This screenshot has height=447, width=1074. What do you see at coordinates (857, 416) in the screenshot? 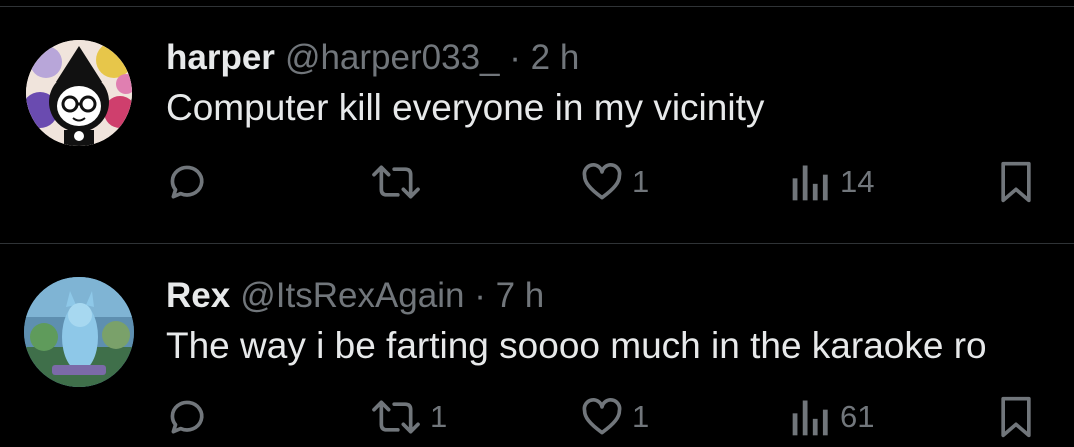
I see `view-count: 61` at bounding box center [857, 416].